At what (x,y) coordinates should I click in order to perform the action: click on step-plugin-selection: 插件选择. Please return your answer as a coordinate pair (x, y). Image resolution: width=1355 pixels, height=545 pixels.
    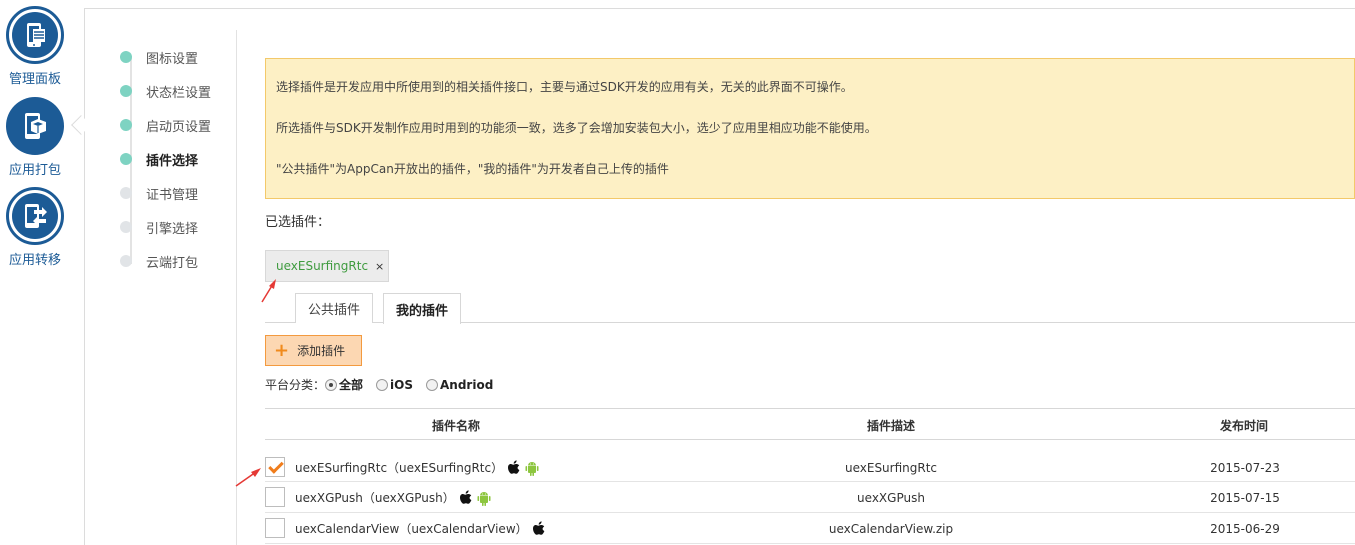
    Looking at the image, I should click on (159, 159).